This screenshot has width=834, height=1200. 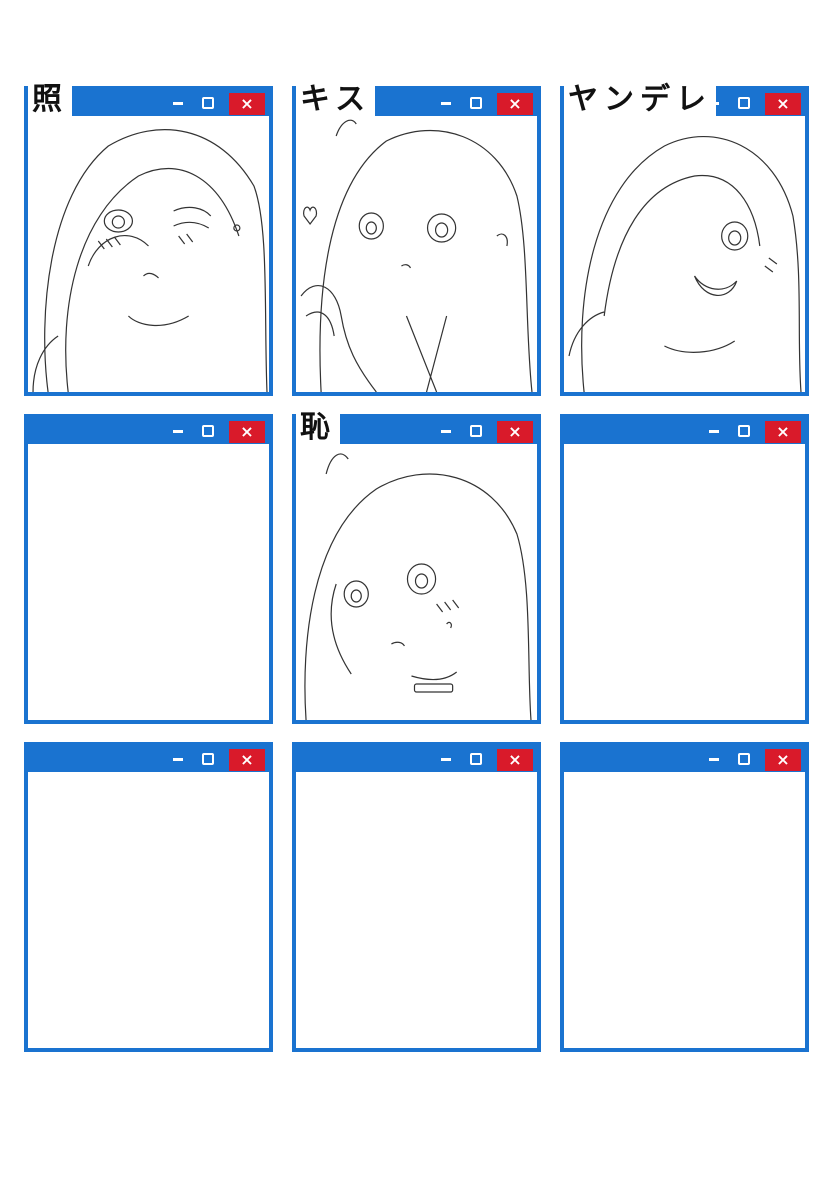 I want to click on window-title: キス, so click(x=336, y=100).